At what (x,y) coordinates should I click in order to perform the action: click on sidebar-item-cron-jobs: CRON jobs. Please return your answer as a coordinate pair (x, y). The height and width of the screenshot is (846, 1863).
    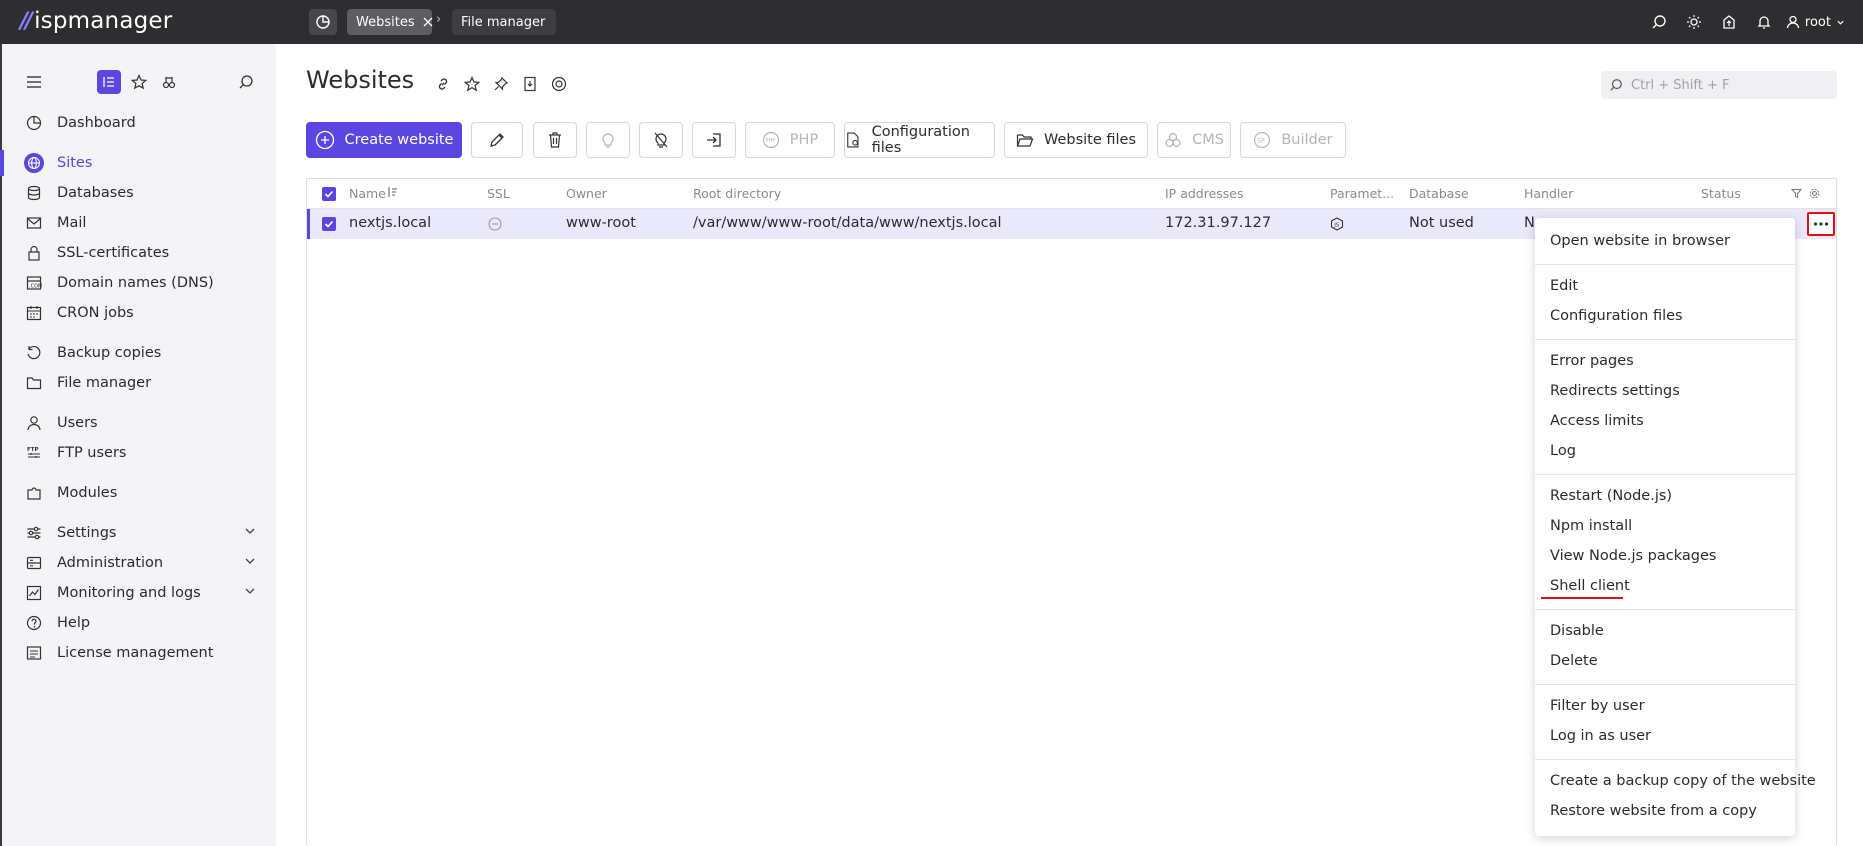
    Looking at the image, I should click on (139, 313).